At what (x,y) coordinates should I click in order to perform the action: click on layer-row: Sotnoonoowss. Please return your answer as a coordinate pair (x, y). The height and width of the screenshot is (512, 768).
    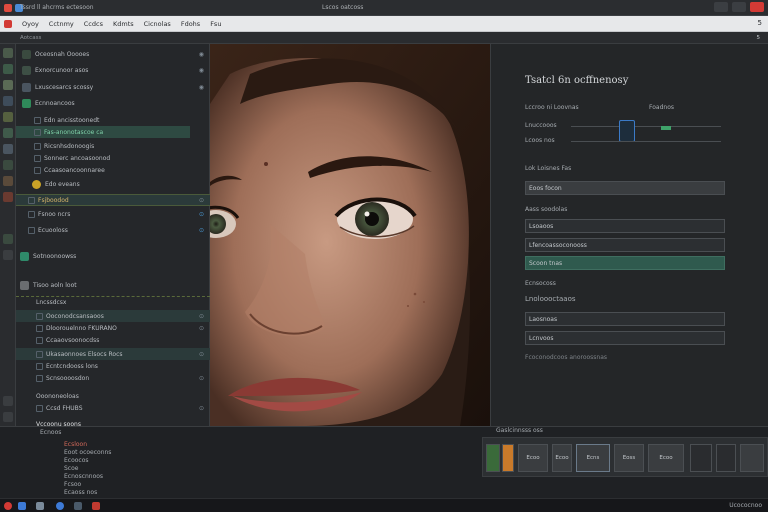
    Looking at the image, I should click on (113, 256).